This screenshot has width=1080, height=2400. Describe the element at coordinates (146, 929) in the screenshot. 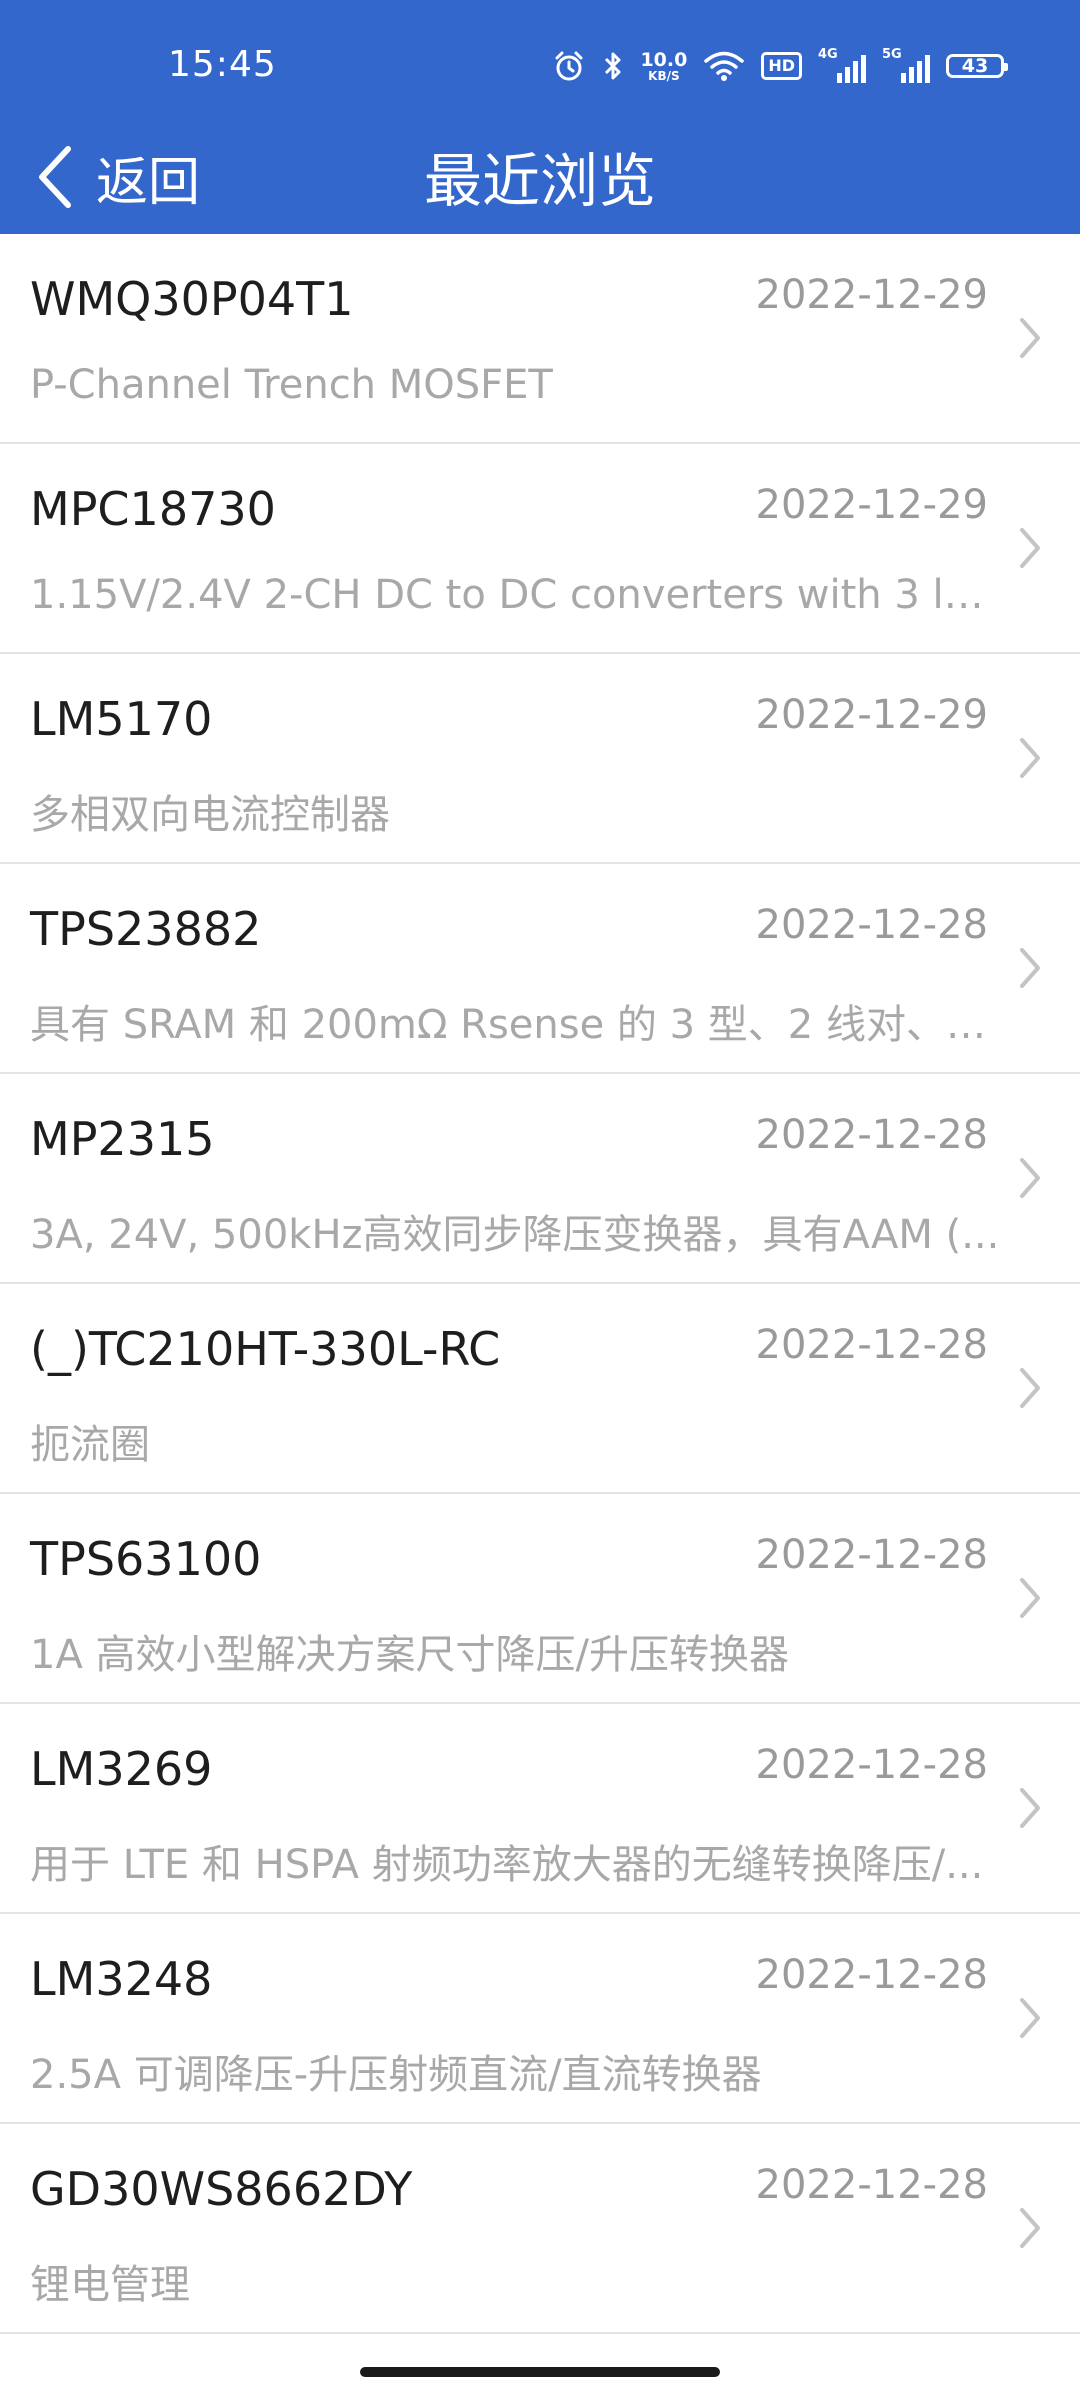

I see `part-number: TPS23882` at that location.